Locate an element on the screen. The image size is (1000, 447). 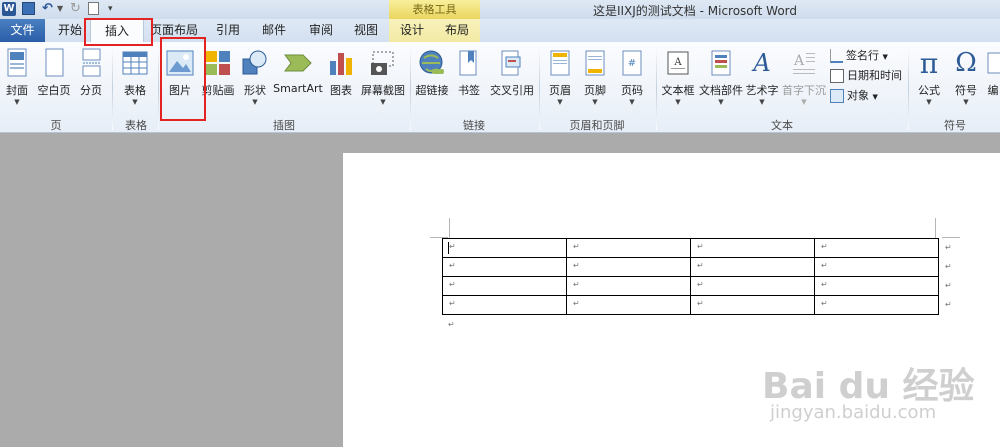
tab-home: 开始 is located at coordinates (70, 30).